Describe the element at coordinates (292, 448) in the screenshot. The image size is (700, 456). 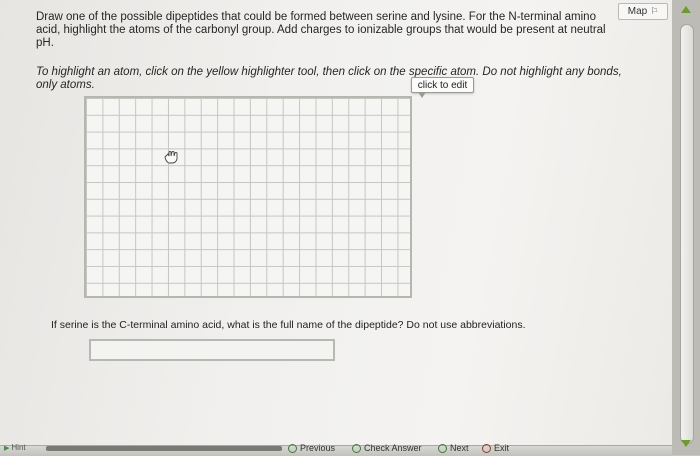
I see `previous-icon` at that location.